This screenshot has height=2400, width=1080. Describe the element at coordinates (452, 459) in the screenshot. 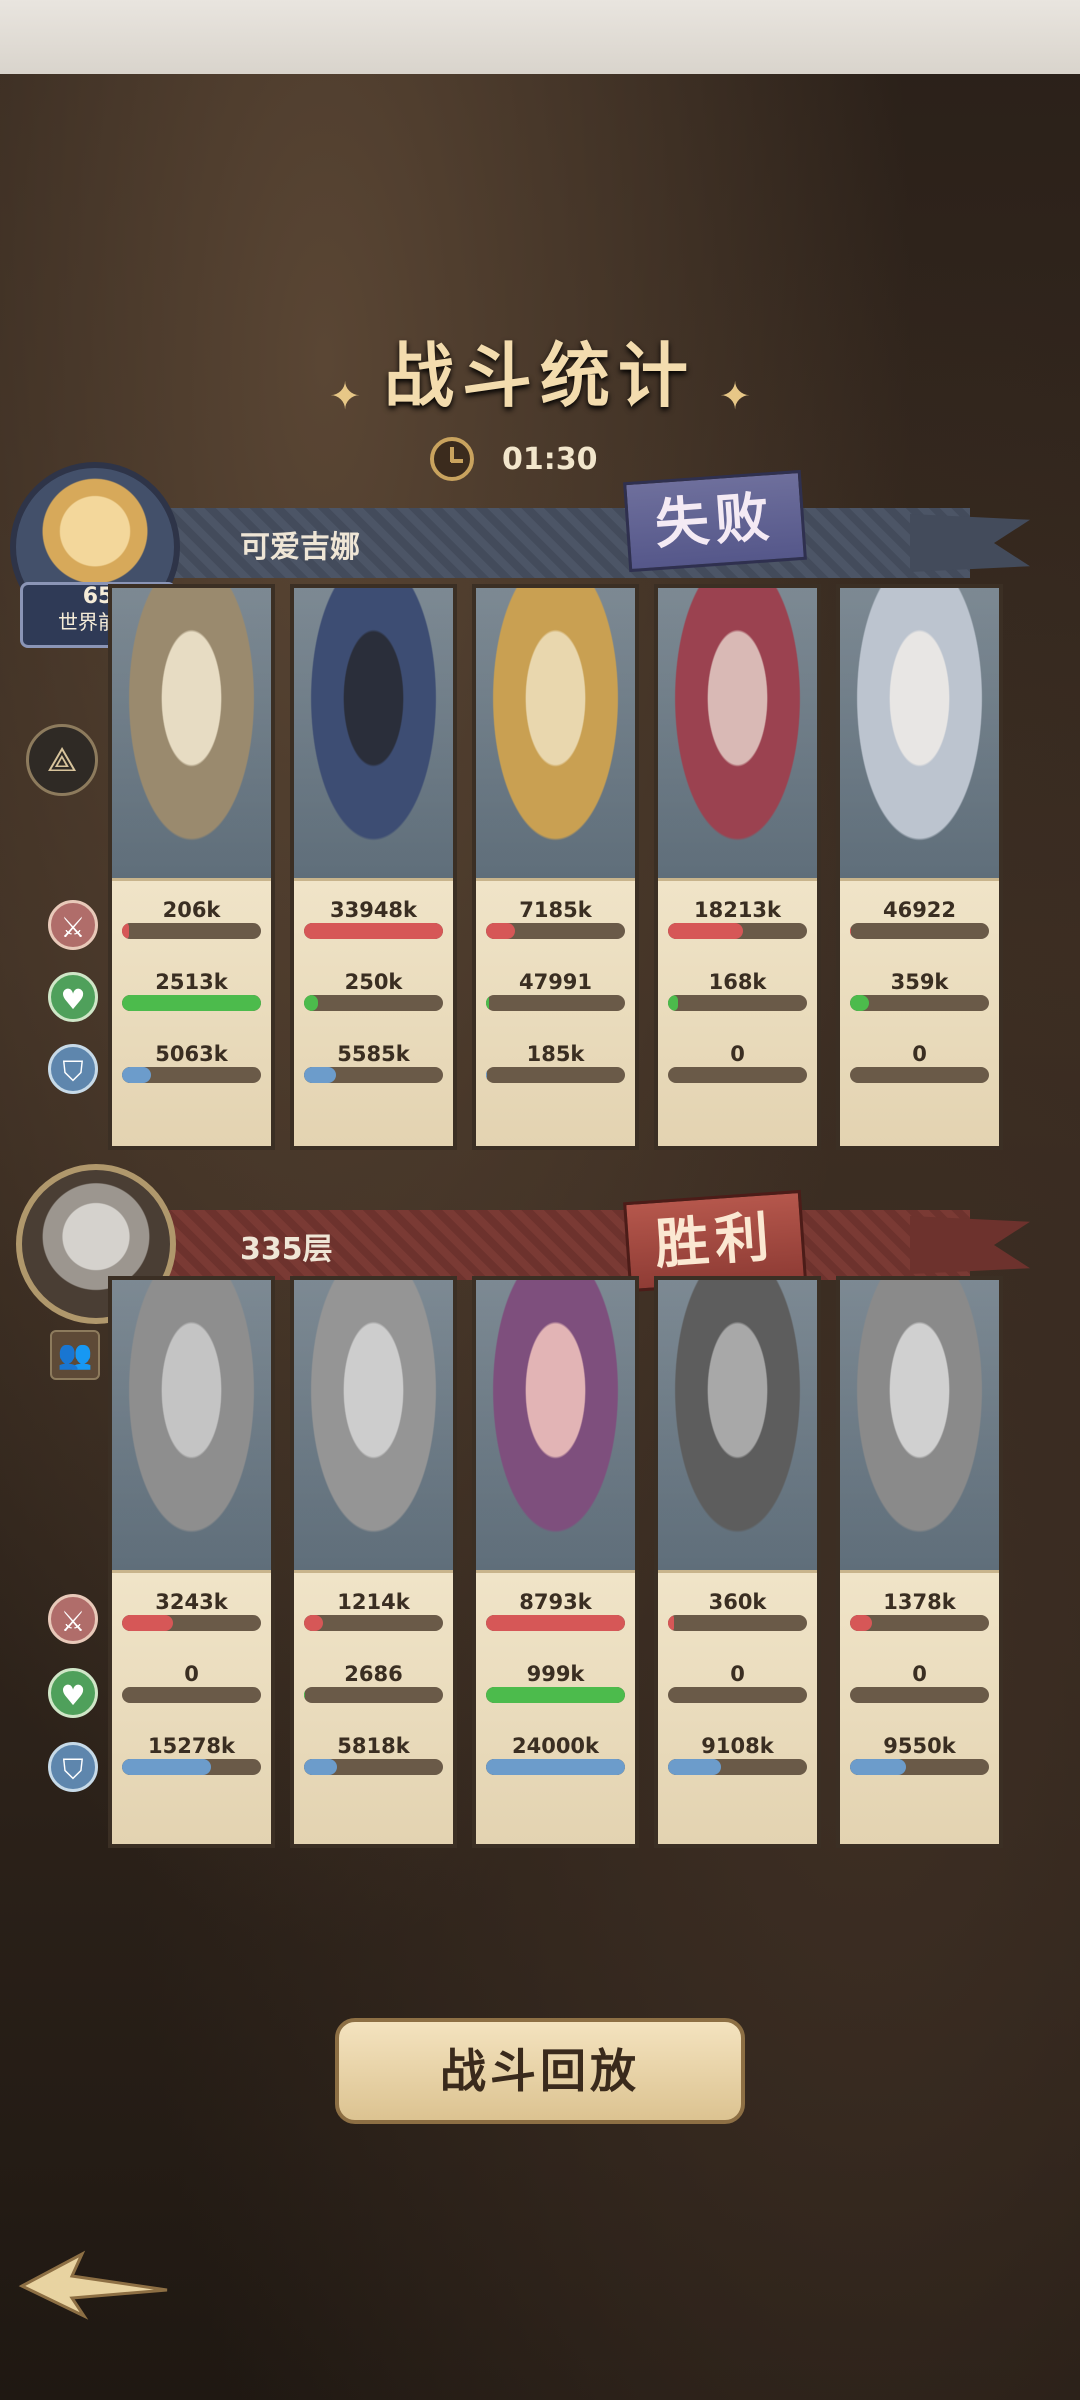

I see `clock-icon` at that location.